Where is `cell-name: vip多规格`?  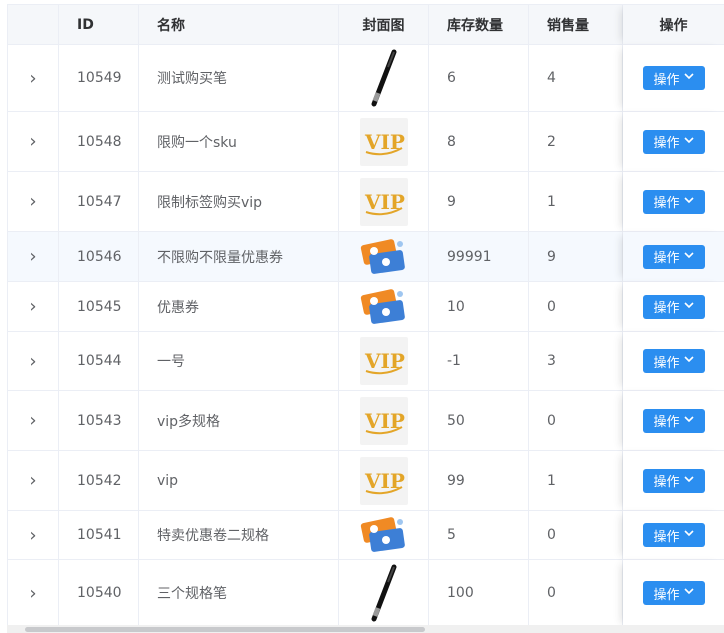 cell-name: vip多规格 is located at coordinates (239, 421).